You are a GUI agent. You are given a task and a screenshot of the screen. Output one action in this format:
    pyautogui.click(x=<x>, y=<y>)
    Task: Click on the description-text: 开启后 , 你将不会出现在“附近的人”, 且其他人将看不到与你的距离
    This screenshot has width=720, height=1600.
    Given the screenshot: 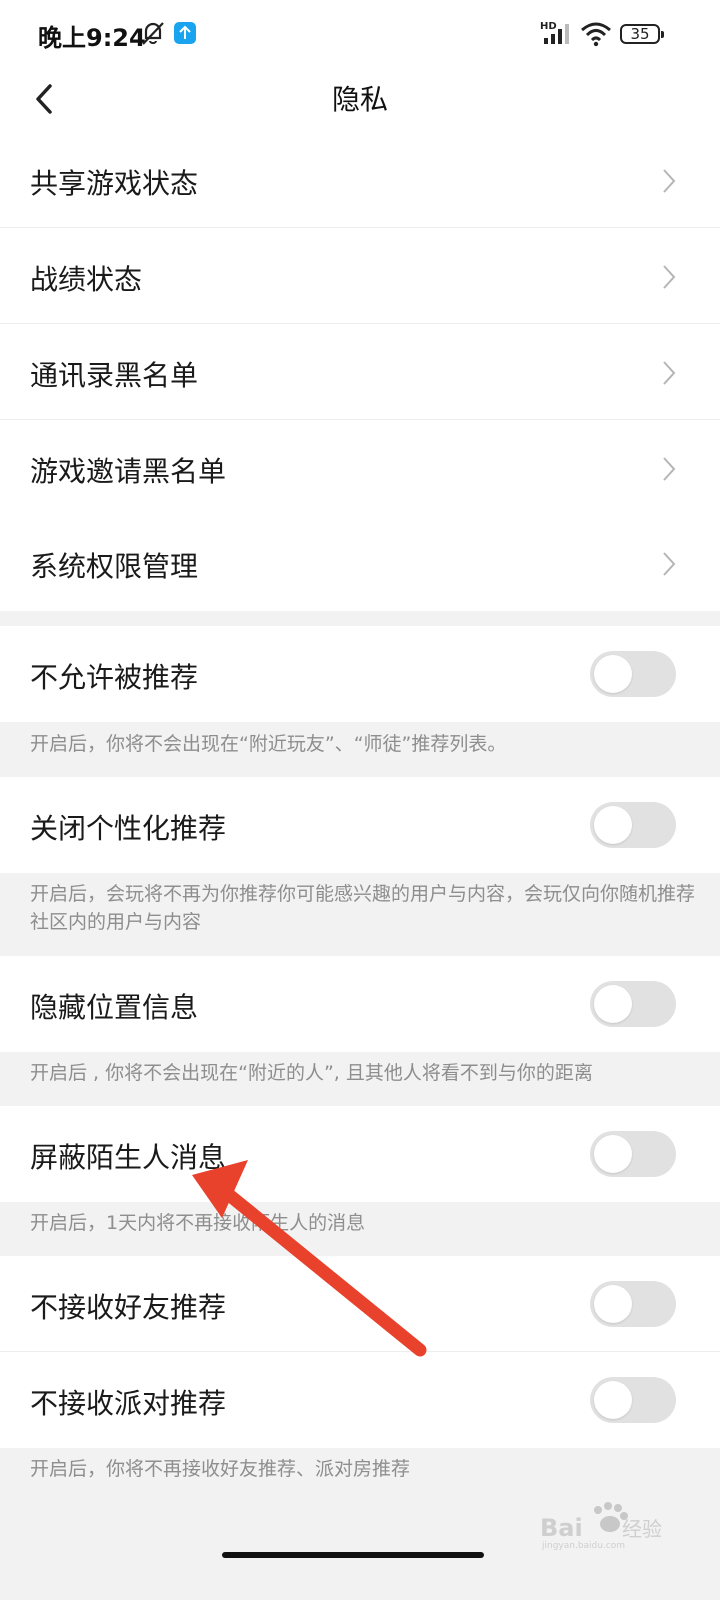 What is the action you would take?
    pyautogui.click(x=311, y=1073)
    